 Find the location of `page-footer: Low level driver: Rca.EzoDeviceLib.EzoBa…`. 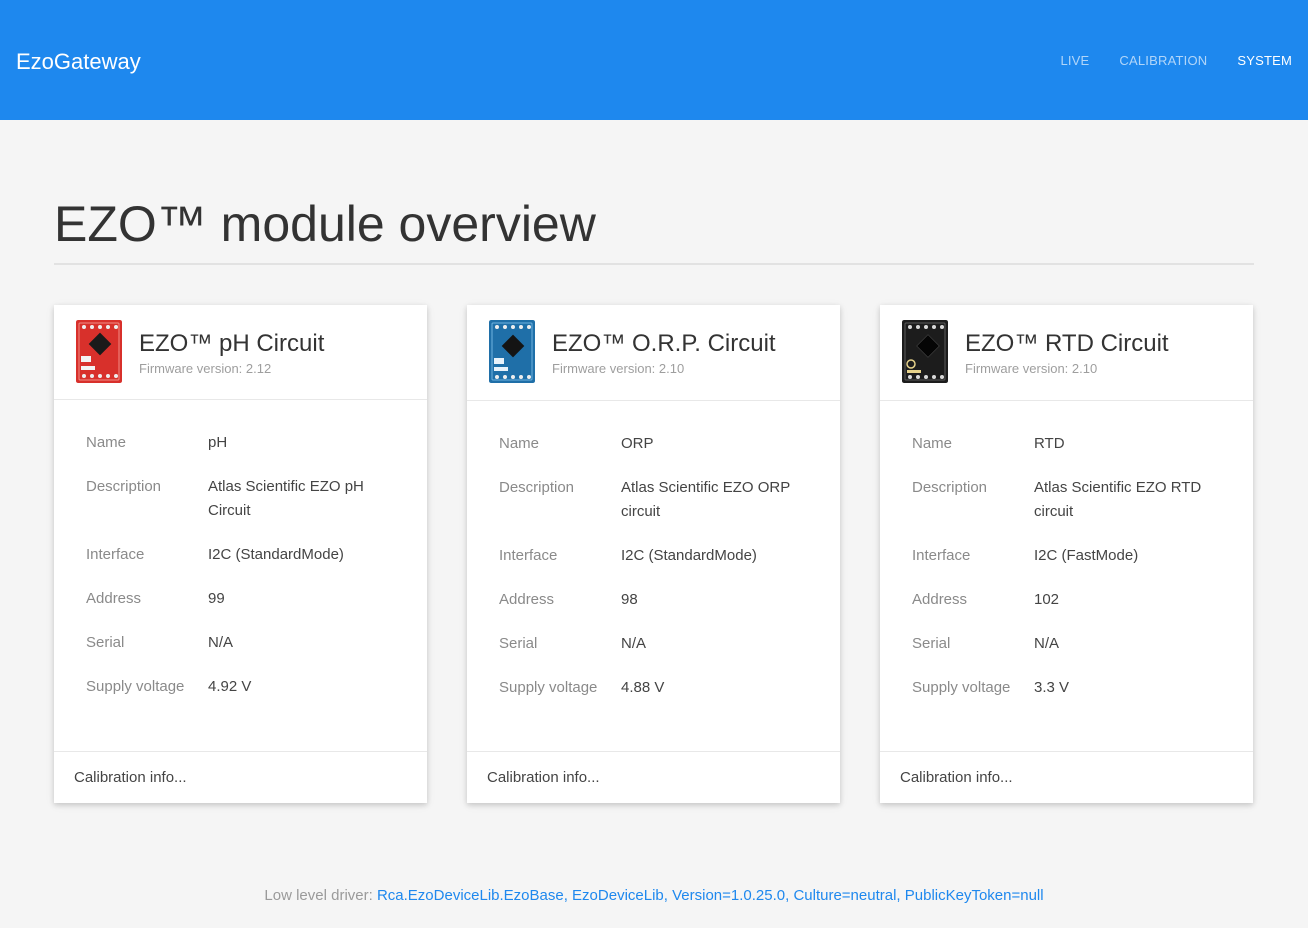

page-footer: Low level driver: Rca.EzoDeviceLib.EzoBa… is located at coordinates (654, 896).